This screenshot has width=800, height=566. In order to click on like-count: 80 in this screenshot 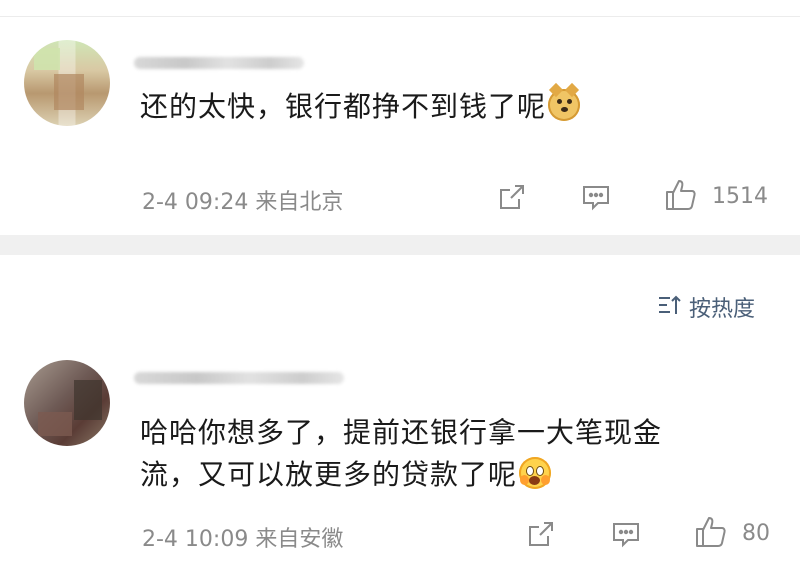, I will do `click(756, 533)`.